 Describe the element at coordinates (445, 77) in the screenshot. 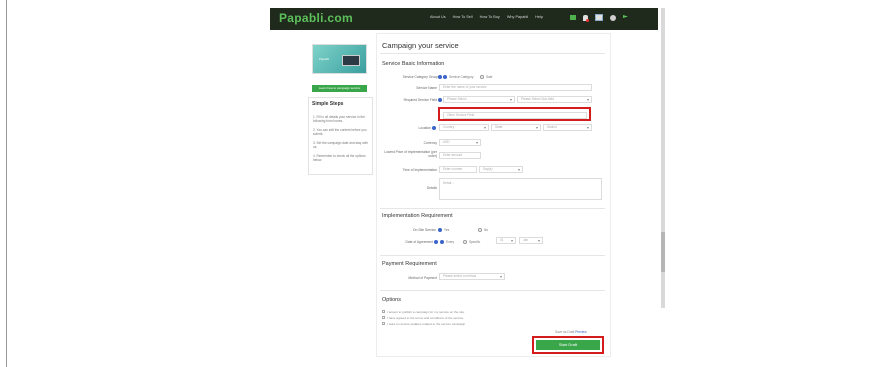

I see `radio-service-category` at that location.